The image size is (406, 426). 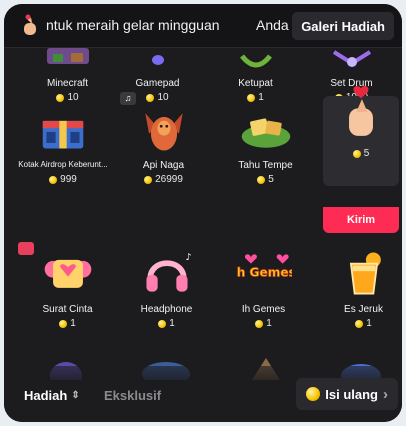 I want to click on tahu-tempe-icon, so click(x=265, y=133).